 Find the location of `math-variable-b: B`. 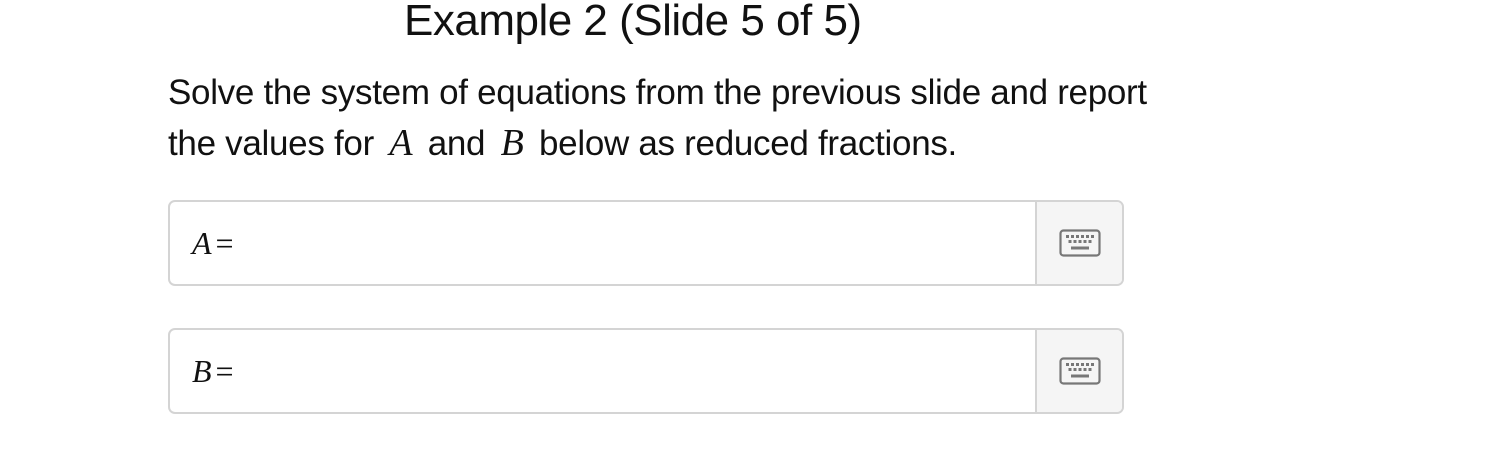

math-variable-b: B is located at coordinates (512, 143).